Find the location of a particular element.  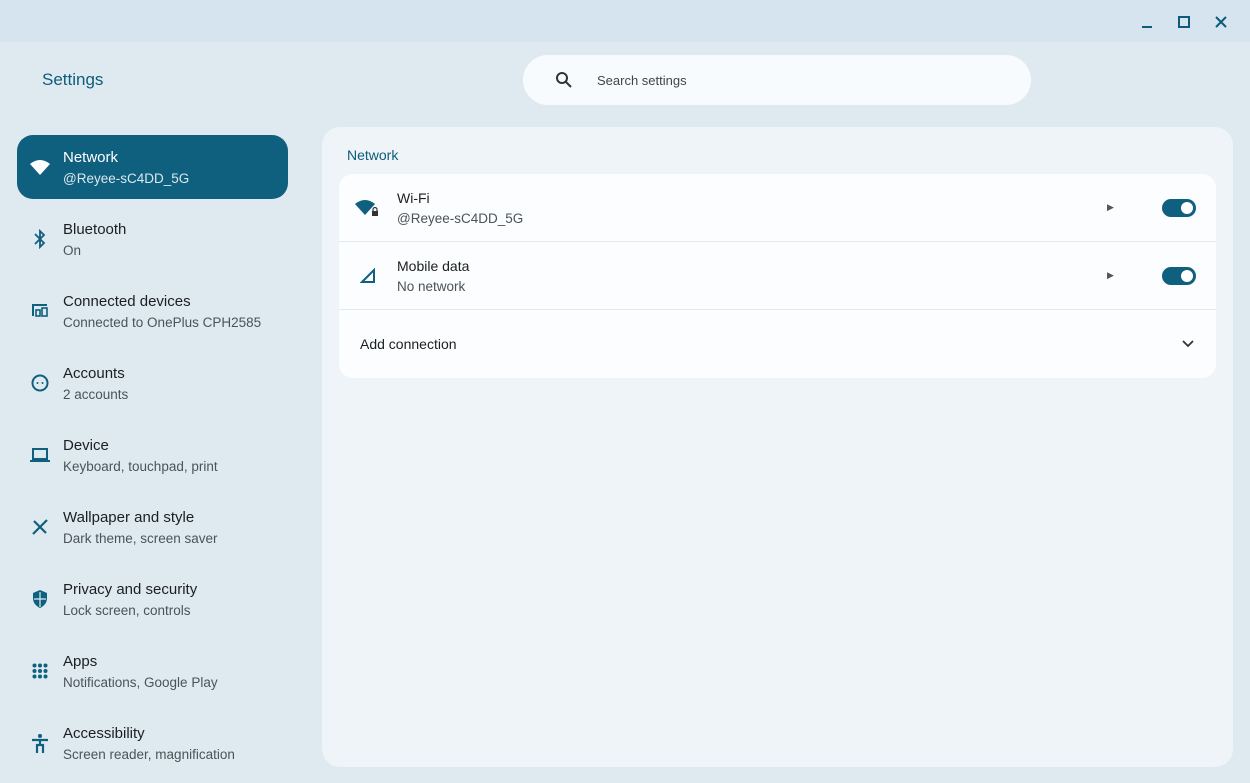

sidebar-item-device: Device Keyboard, touchpad, print is located at coordinates (152, 455).